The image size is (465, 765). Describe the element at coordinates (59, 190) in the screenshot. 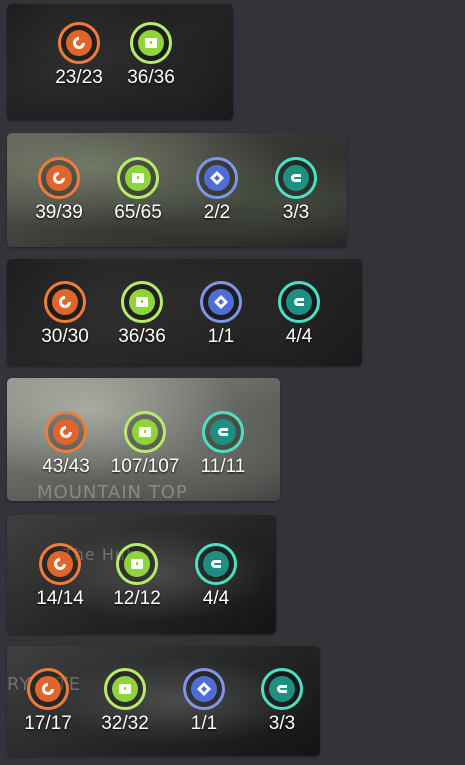

I see `resource-orange: 39/39` at that location.